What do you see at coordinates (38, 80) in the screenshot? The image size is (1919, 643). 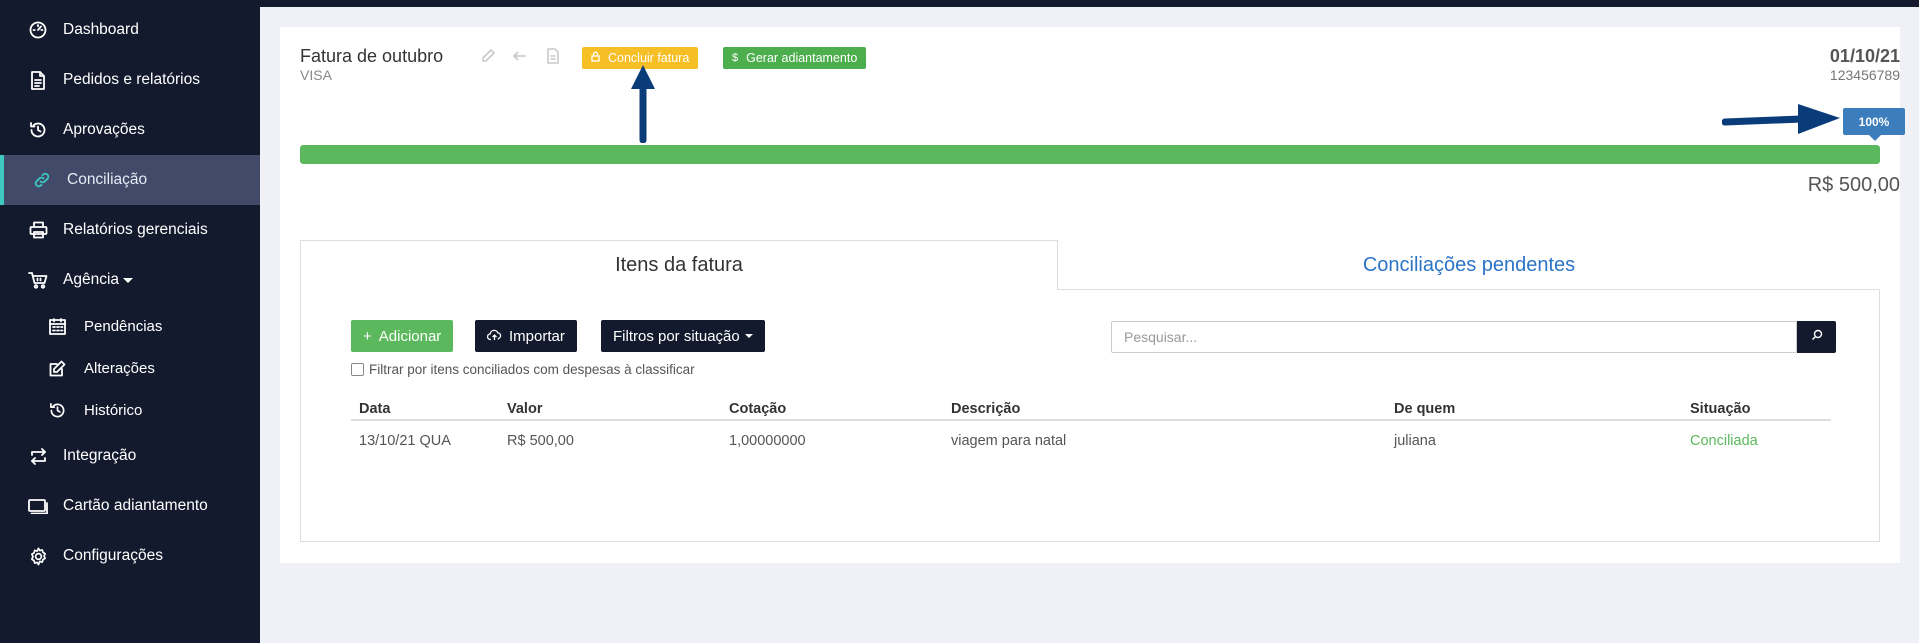 I see `document-icon` at bounding box center [38, 80].